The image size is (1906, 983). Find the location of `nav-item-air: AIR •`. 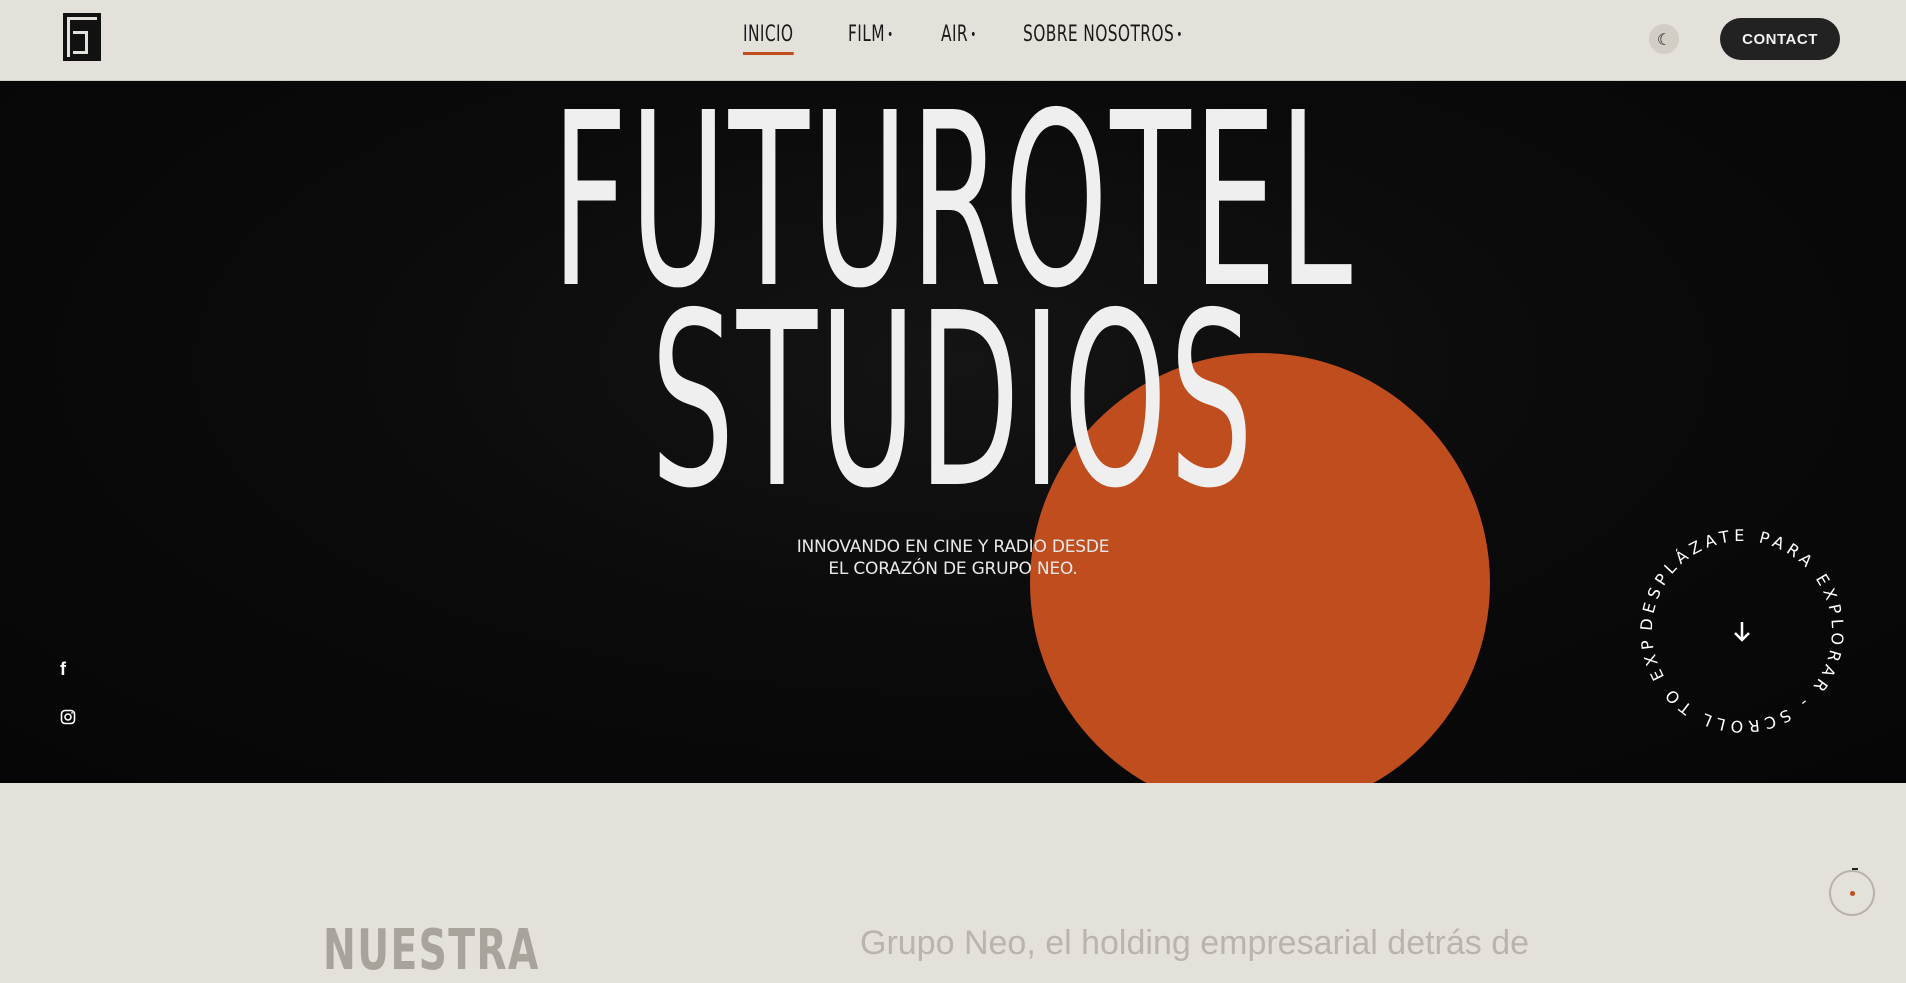

nav-item-air: AIR • is located at coordinates (959, 34).